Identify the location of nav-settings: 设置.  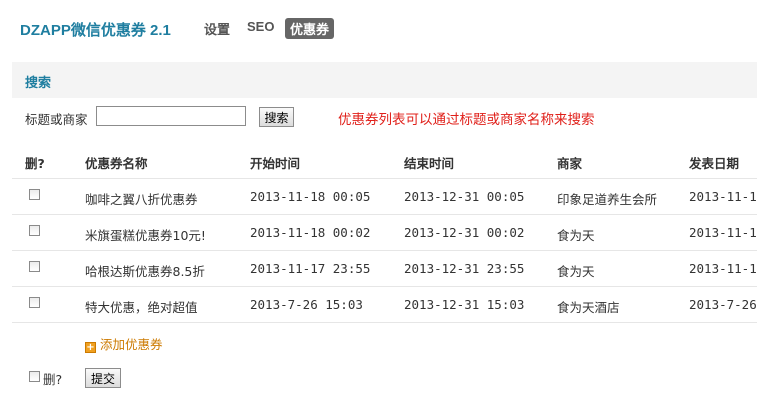
(217, 28).